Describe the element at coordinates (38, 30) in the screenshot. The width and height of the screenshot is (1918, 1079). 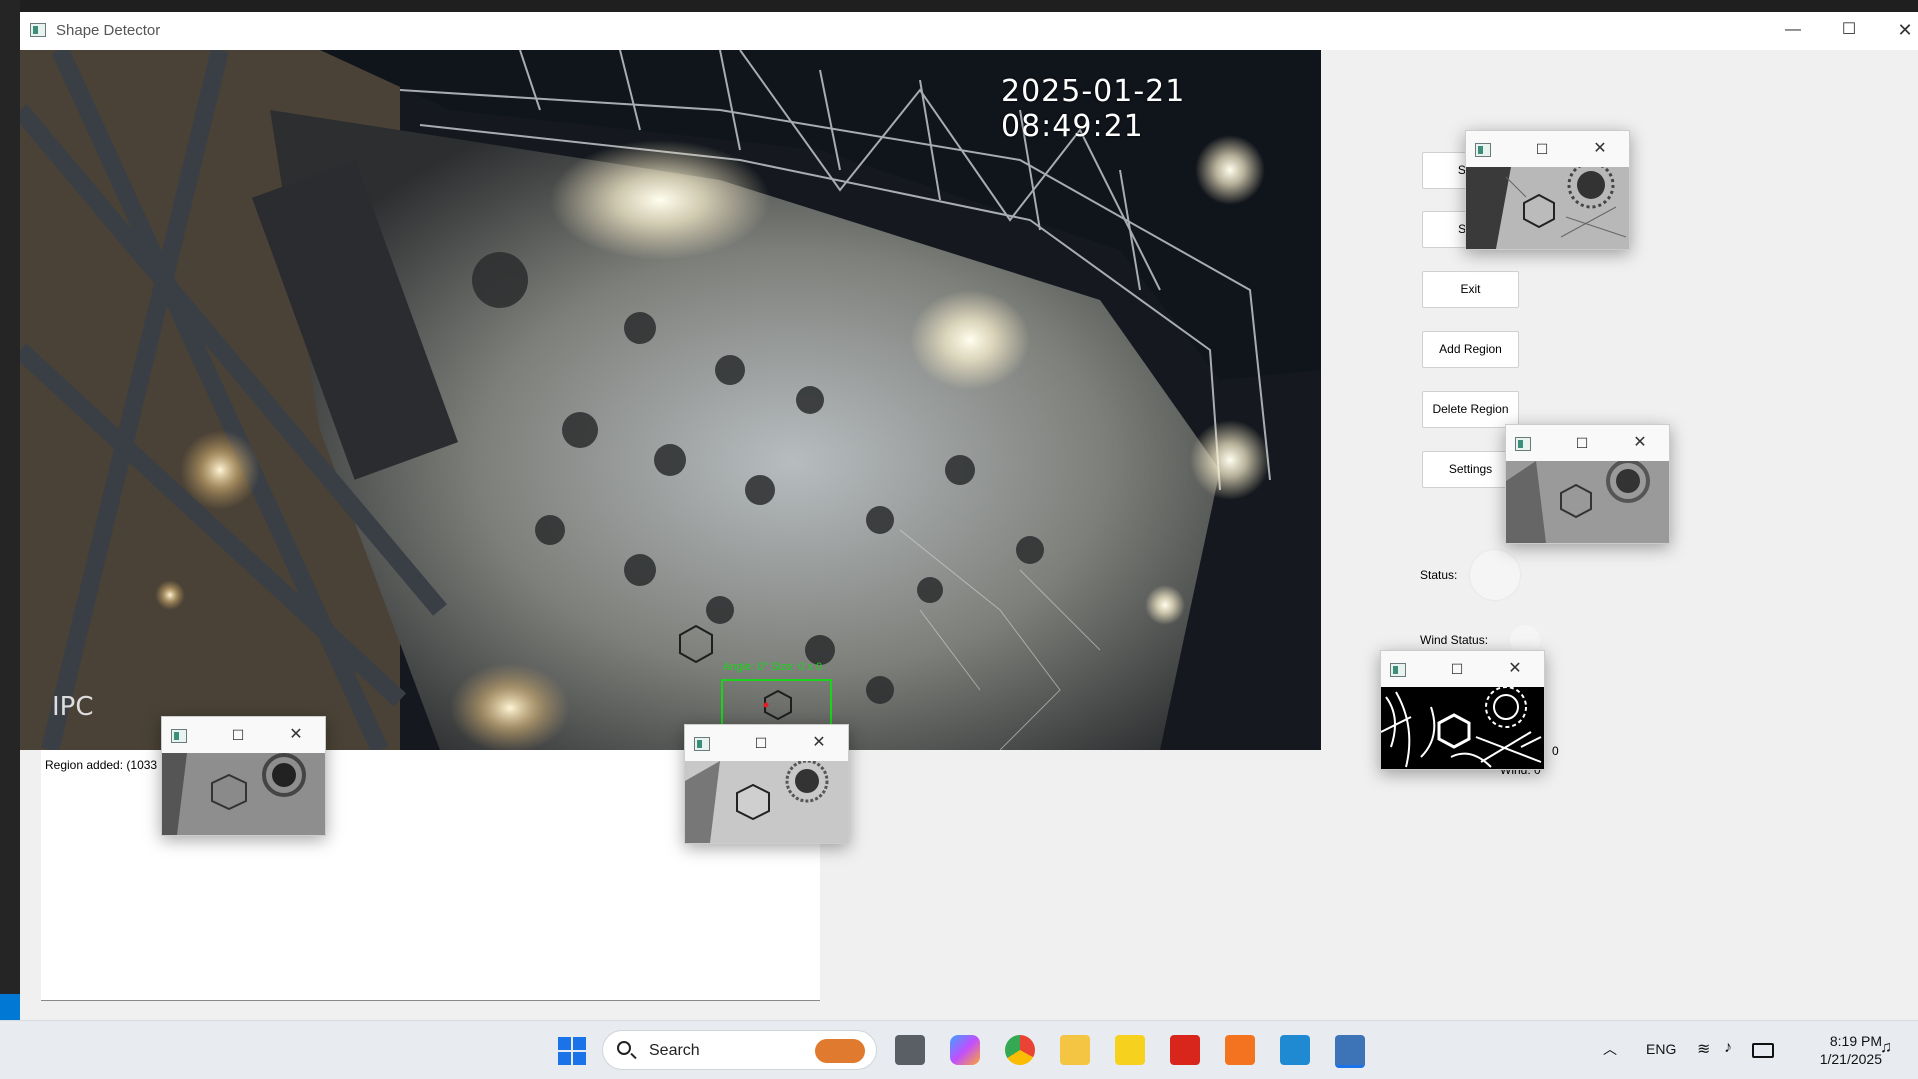
I see `app-icon` at that location.